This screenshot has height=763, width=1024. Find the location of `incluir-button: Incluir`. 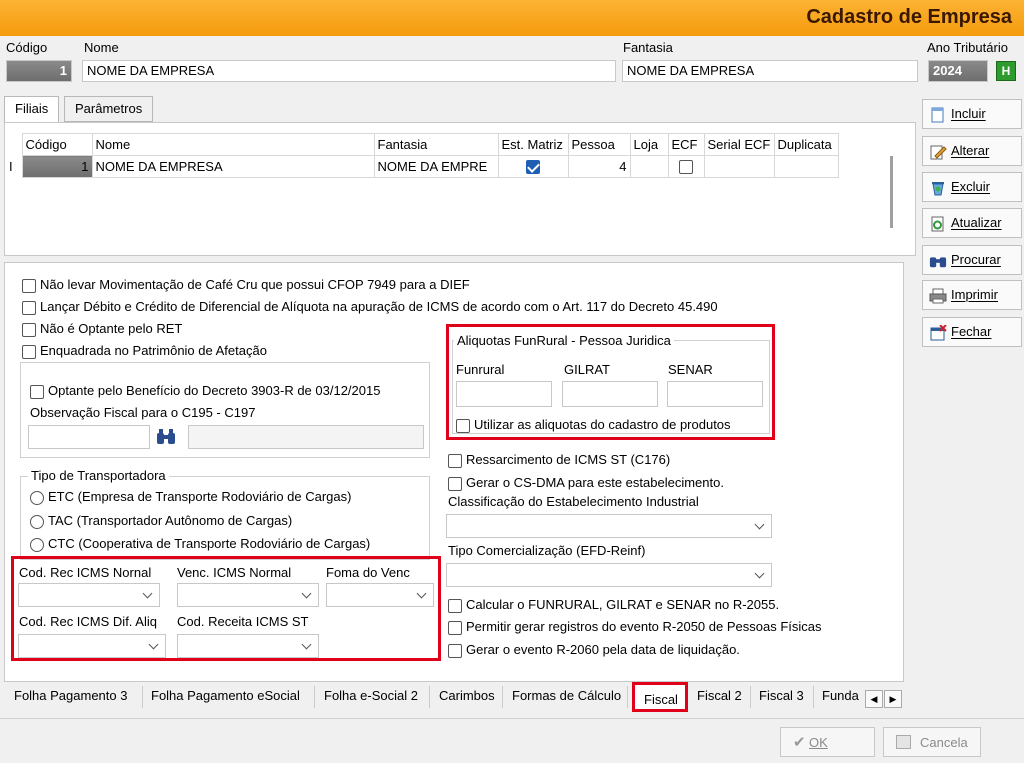

incluir-button: Incluir is located at coordinates (972, 114).